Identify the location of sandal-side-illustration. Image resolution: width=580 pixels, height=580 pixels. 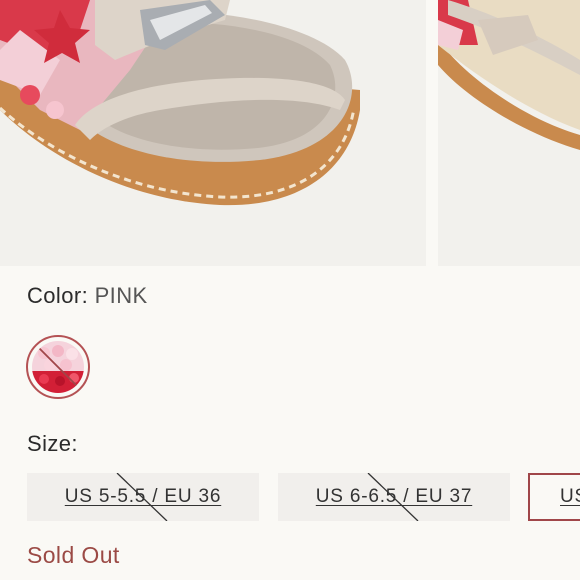
(509, 133).